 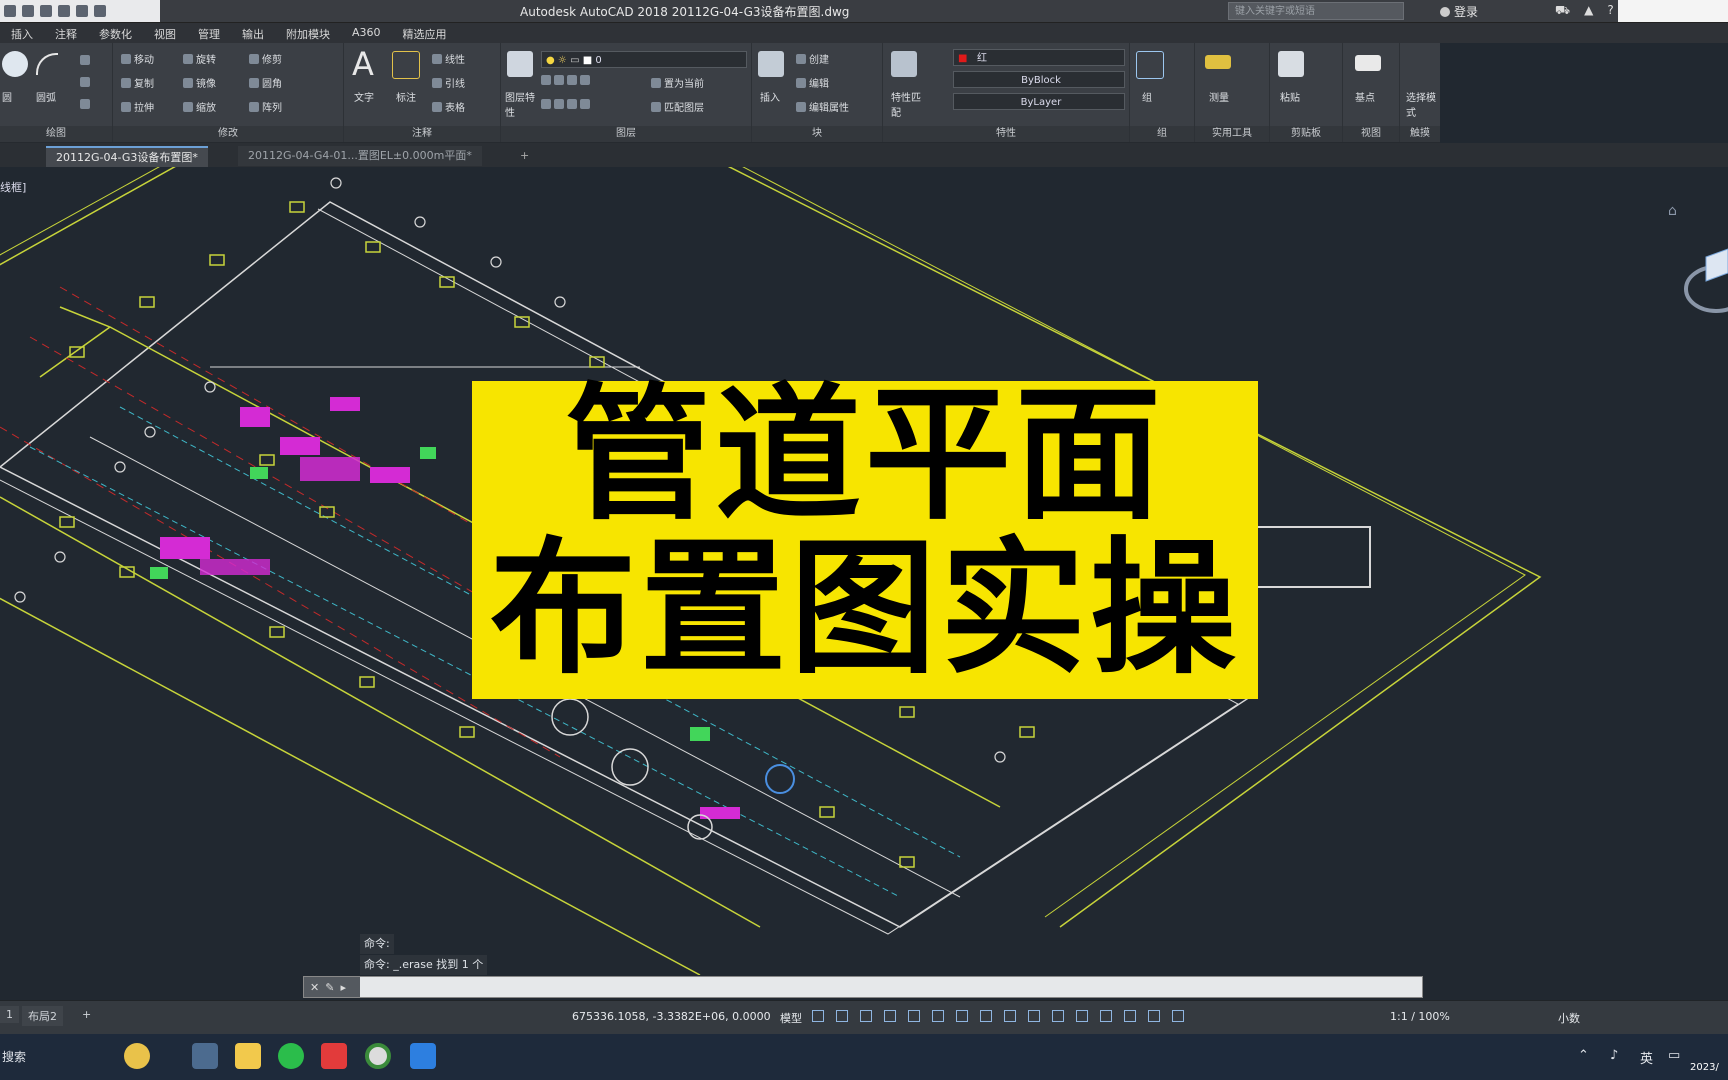 I want to click on close-icon: ✕, so click(x=314, y=987).